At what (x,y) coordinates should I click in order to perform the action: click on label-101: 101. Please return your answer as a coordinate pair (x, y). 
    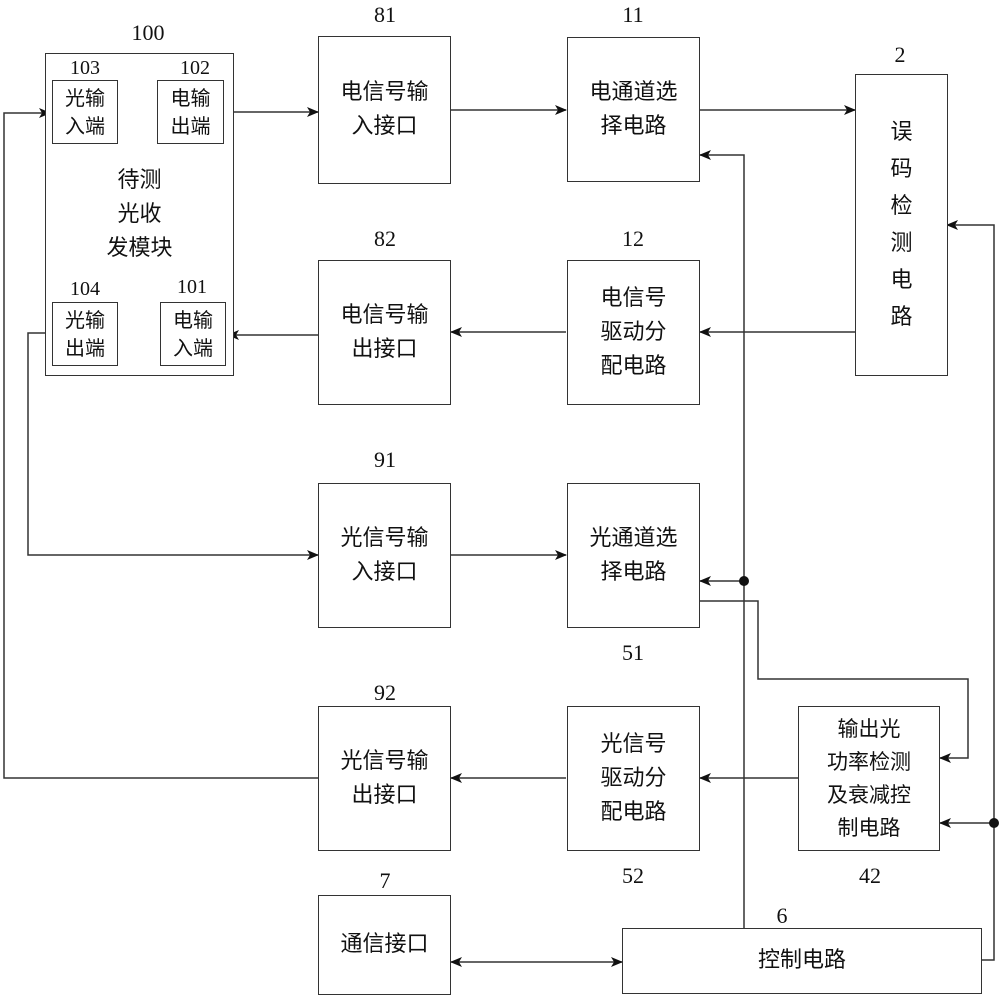
    Looking at the image, I should click on (192, 287).